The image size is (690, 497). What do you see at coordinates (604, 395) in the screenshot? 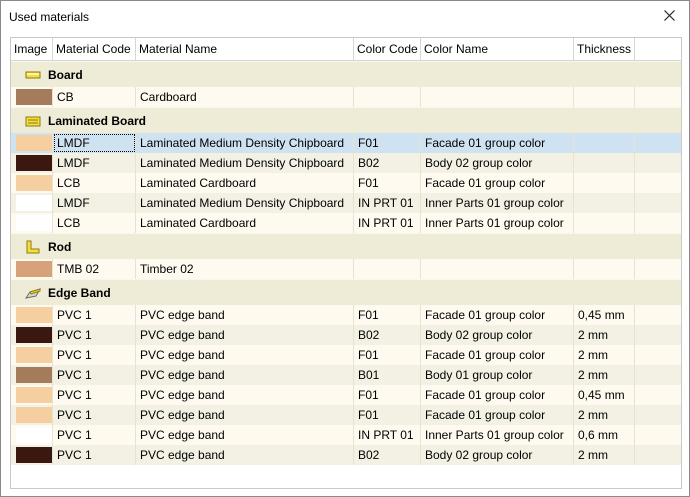
I see `cell-thickness: 0,45 mm` at bounding box center [604, 395].